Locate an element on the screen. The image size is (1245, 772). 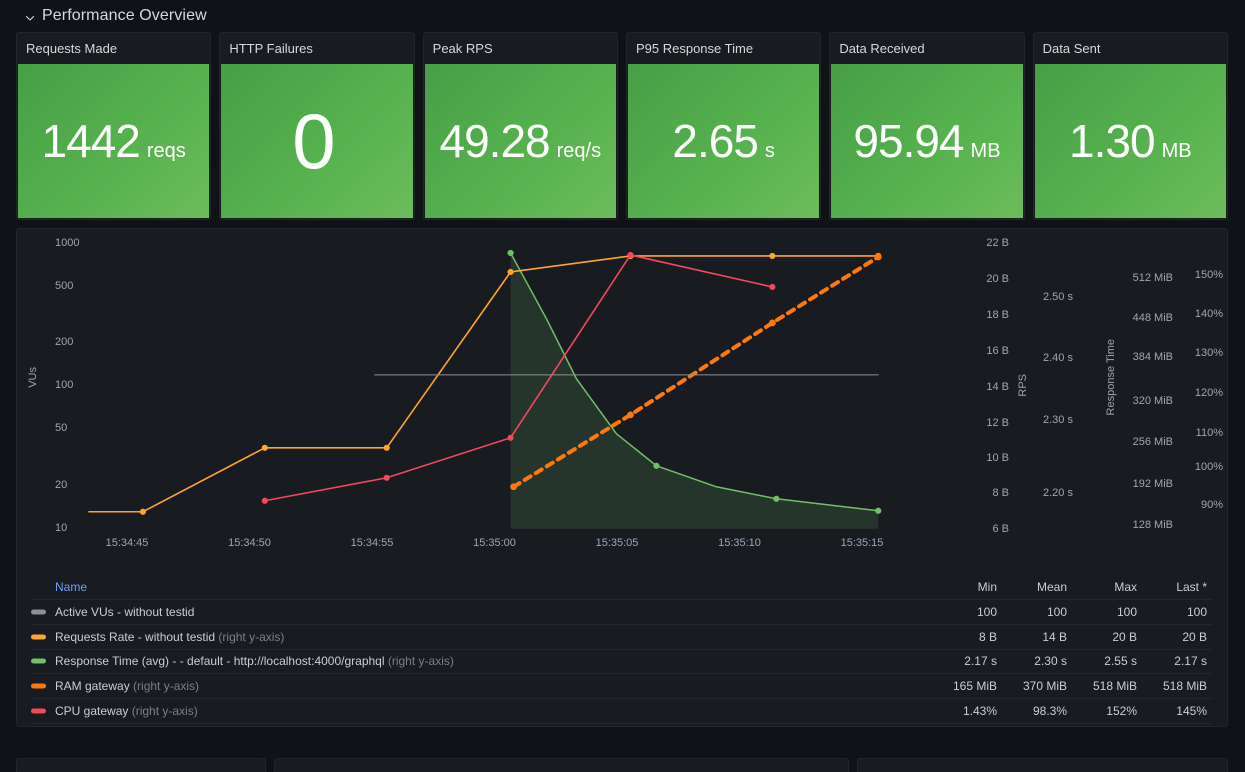
chevron-down-icon is located at coordinates (30, 17).